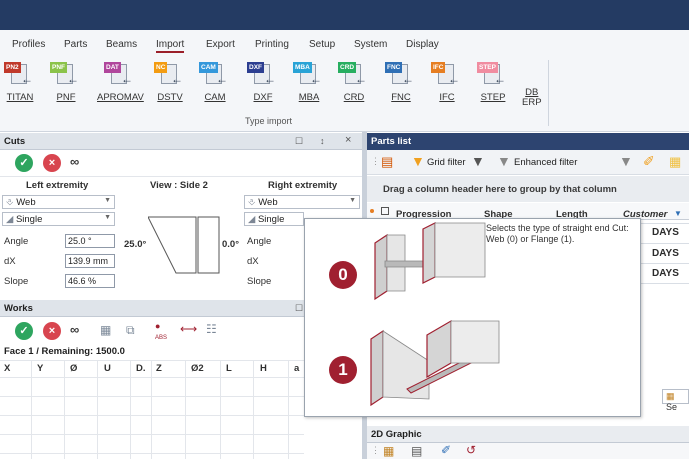 The height and width of the screenshot is (459, 689). What do you see at coordinates (105, 330) in the screenshot?
I see `table-icon: ▦` at bounding box center [105, 330].